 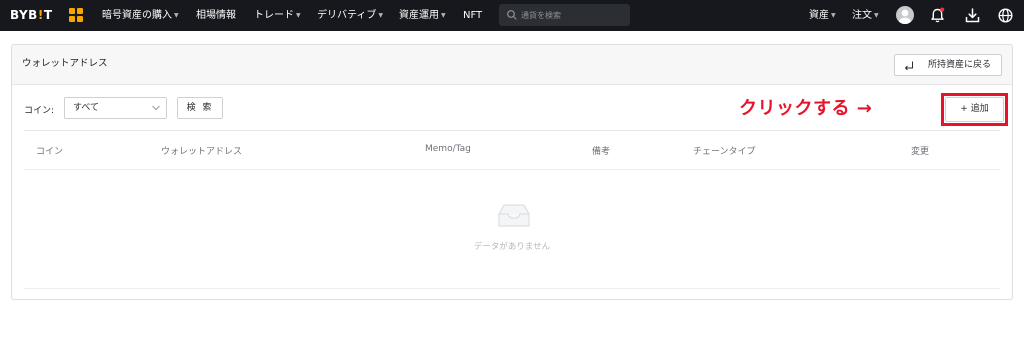 I want to click on nav-derivatives: デリバティブ ▼, so click(x=350, y=15).